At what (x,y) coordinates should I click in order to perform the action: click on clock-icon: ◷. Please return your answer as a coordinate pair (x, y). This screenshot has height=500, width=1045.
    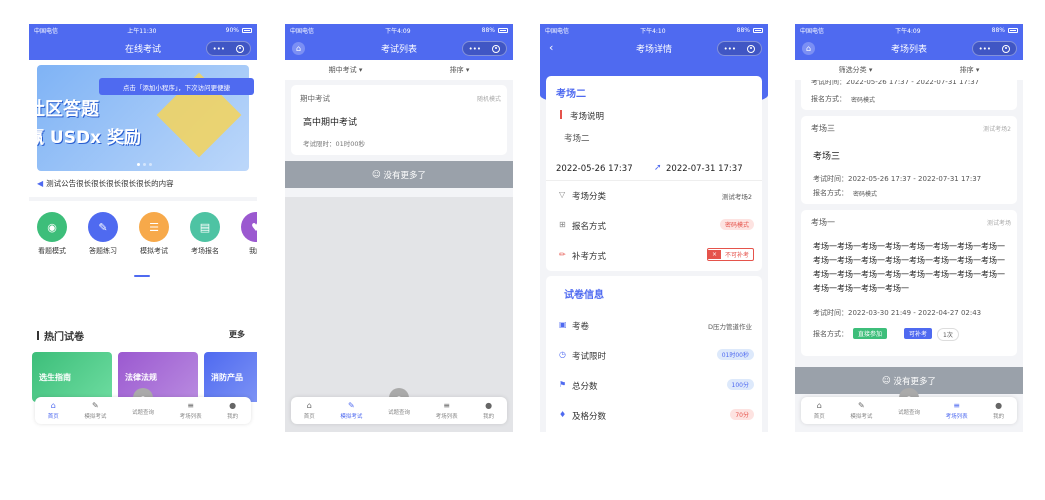
    Looking at the image, I should click on (562, 354).